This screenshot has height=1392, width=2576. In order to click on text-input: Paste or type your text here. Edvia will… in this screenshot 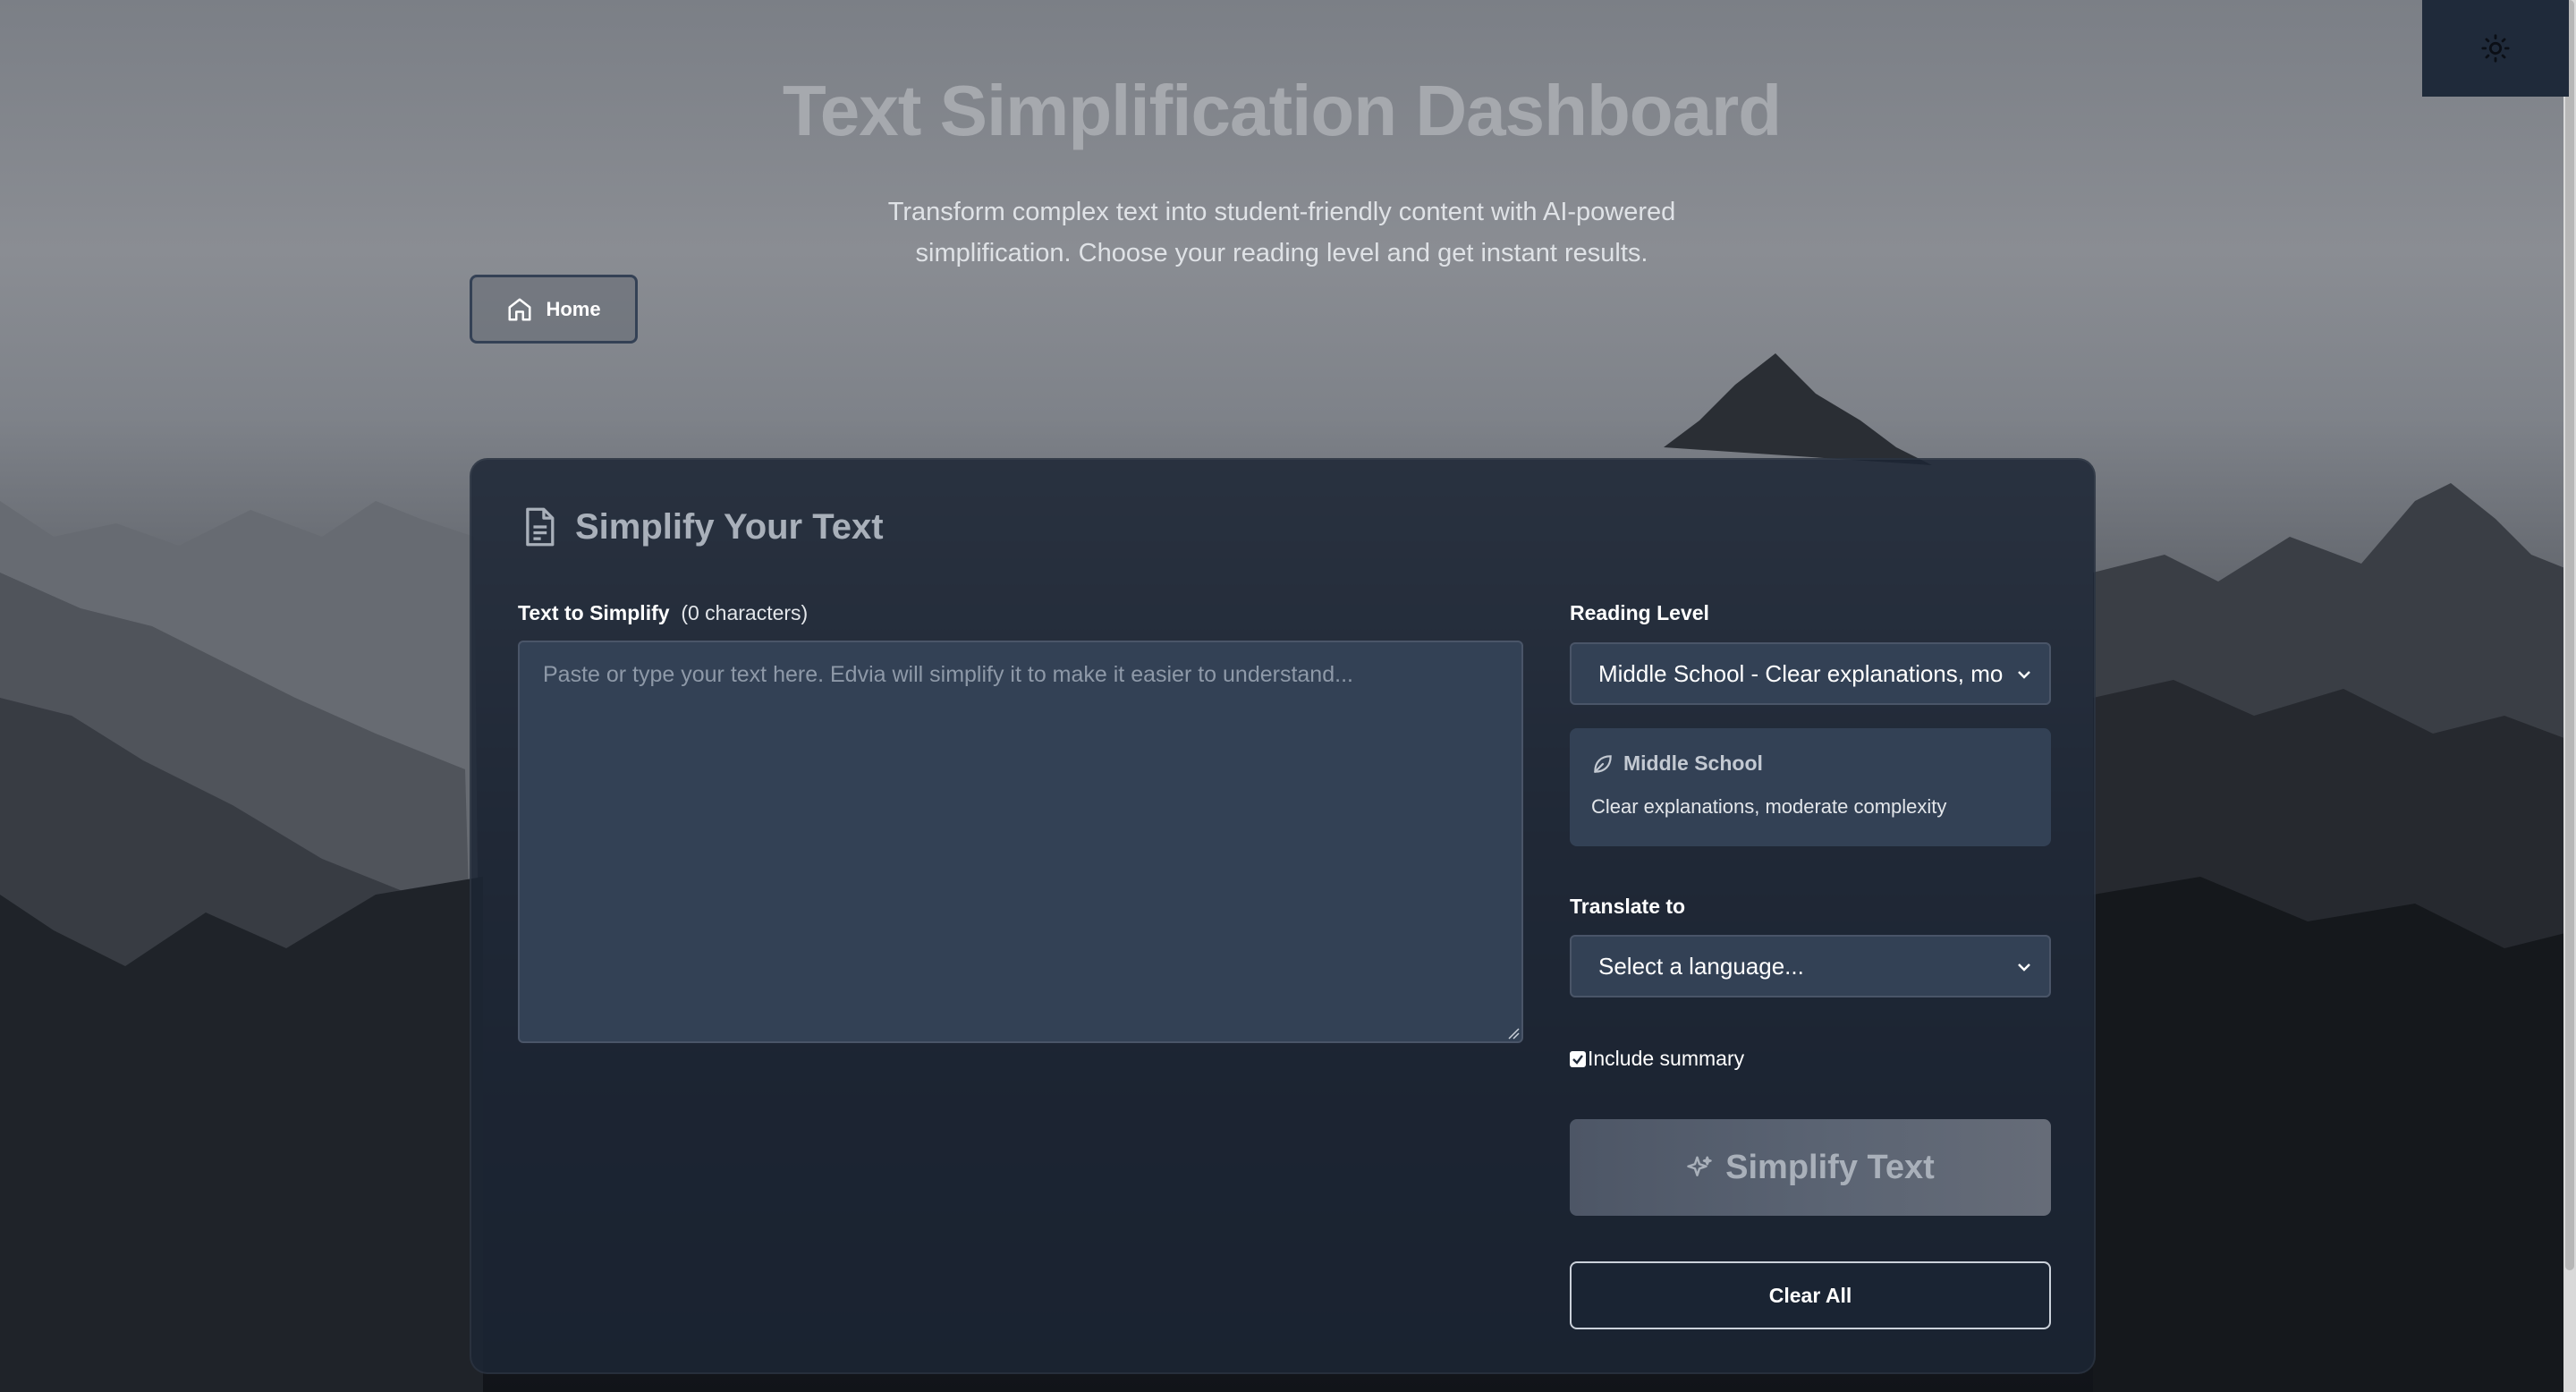, I will do `click(1020, 842)`.